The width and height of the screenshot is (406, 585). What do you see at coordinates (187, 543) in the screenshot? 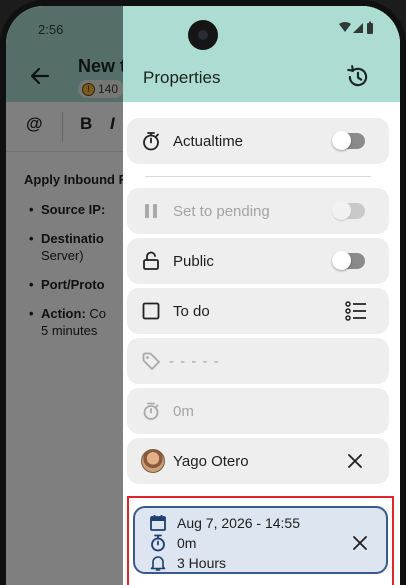
I see `reminder-duration: 0m` at bounding box center [187, 543].